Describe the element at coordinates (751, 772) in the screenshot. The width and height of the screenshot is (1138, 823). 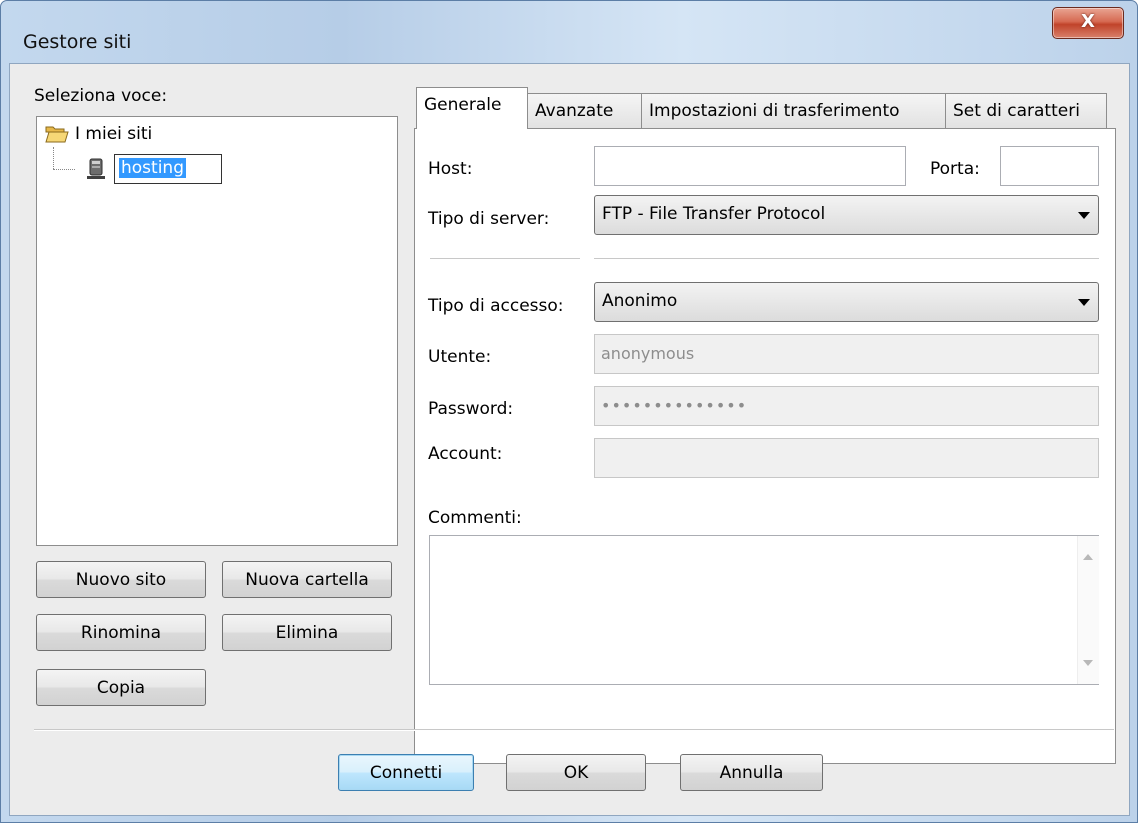
I see `cancel-button: Annulla` at that location.